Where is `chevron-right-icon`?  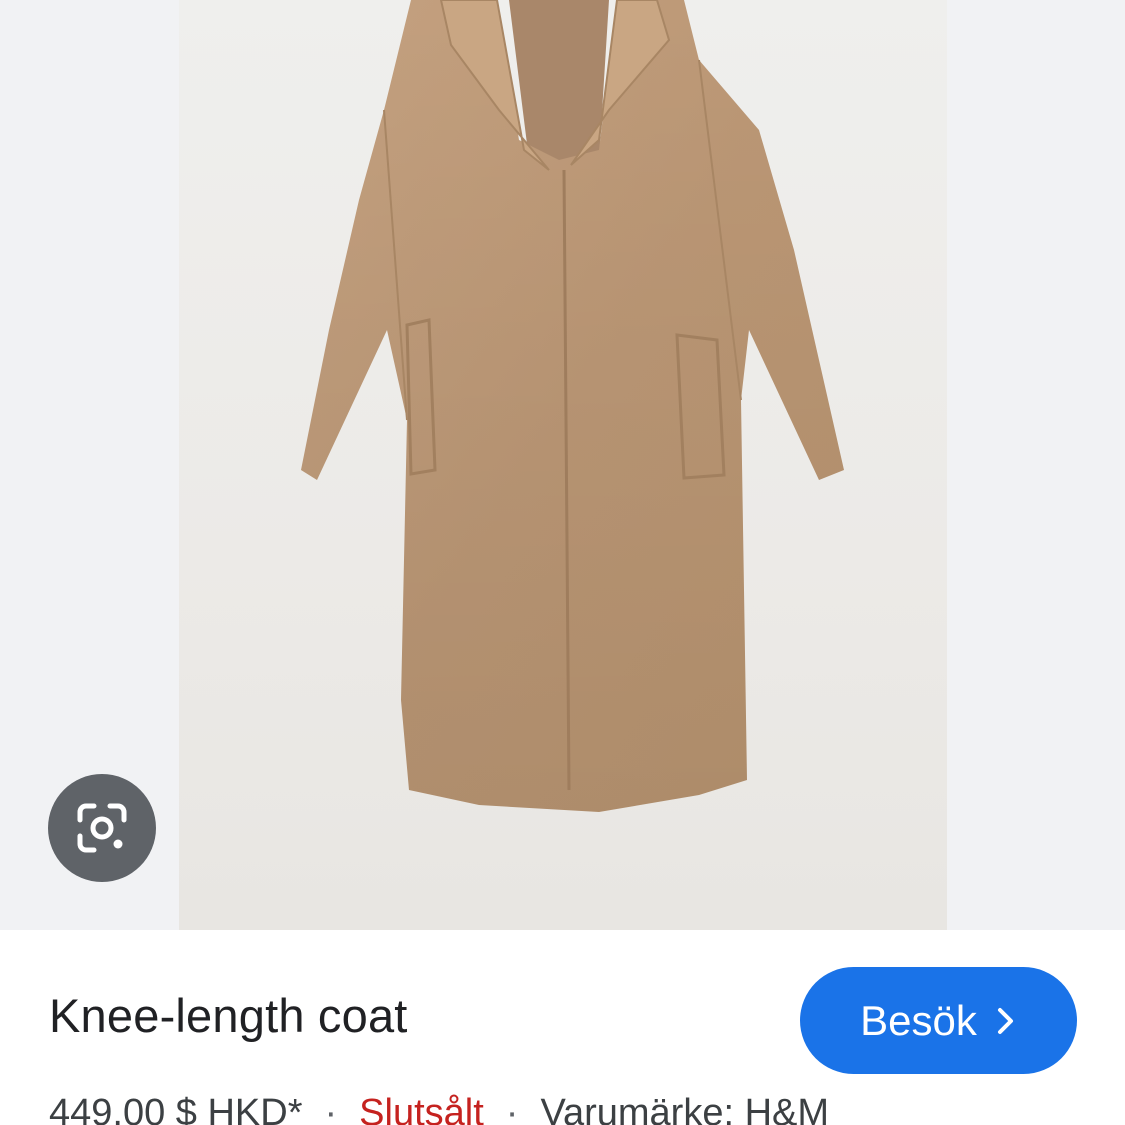
chevron-right-icon is located at coordinates (1005, 1020).